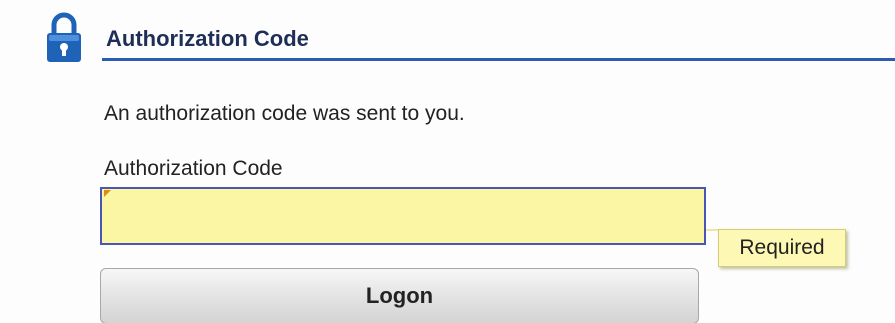 Image resolution: width=895 pixels, height=323 pixels. I want to click on authorization-code-input, so click(403, 216).